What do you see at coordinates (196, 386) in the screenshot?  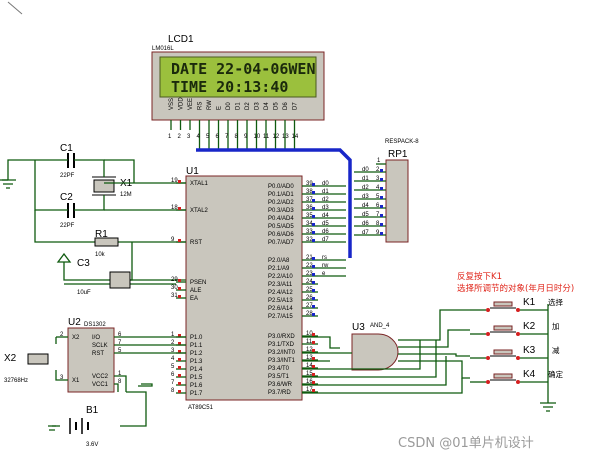 I see `u1-pin-name: P1.6` at bounding box center [196, 386].